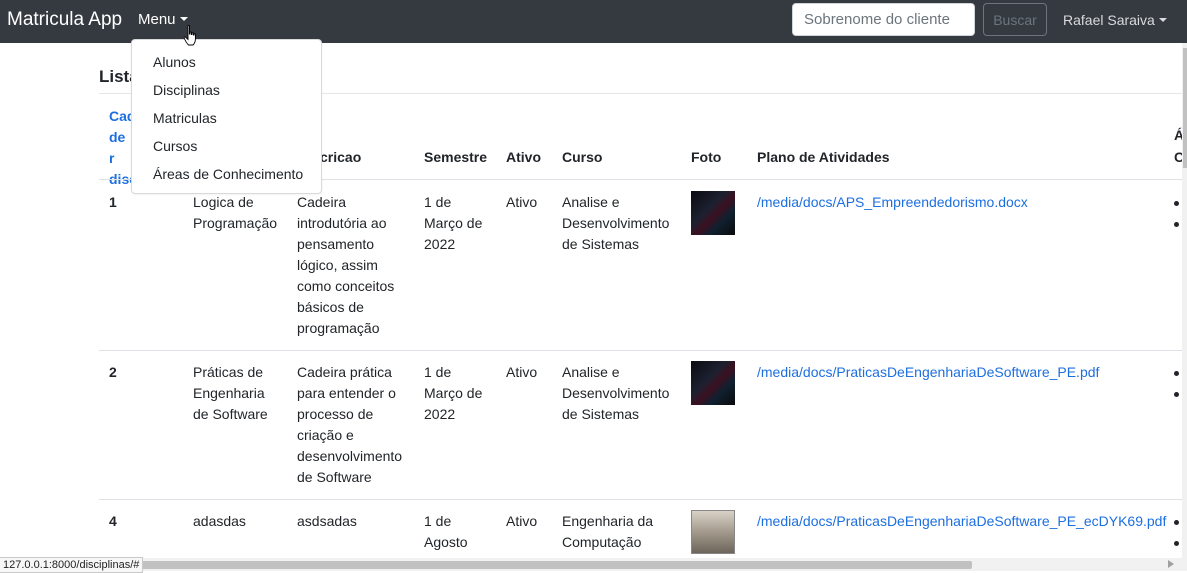 This screenshot has height=573, width=1187. Describe the element at coordinates (456, 157) in the screenshot. I see `column-header-semestre: Semestre` at that location.